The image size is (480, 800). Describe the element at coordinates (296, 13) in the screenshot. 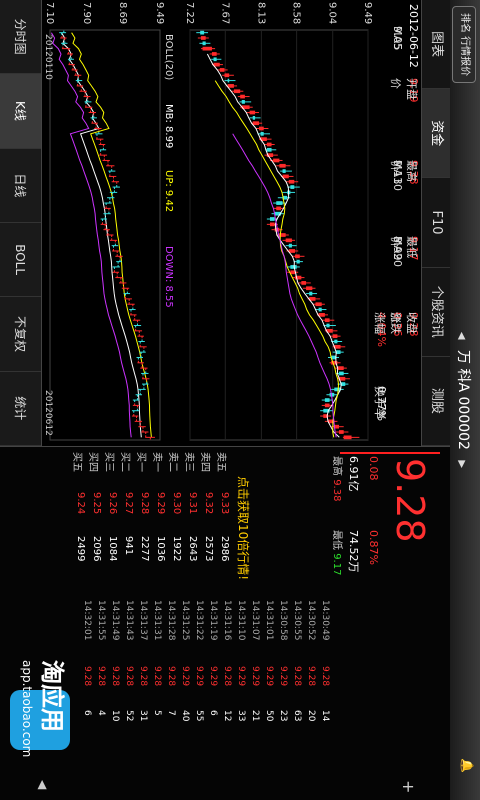

I see `price-tick-label: 8.58` at that location.